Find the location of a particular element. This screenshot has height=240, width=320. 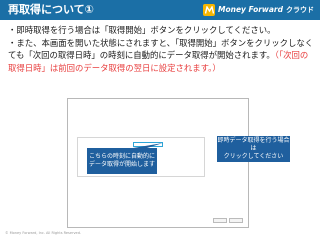

money-forward-logo-icon is located at coordinates (209, 10).